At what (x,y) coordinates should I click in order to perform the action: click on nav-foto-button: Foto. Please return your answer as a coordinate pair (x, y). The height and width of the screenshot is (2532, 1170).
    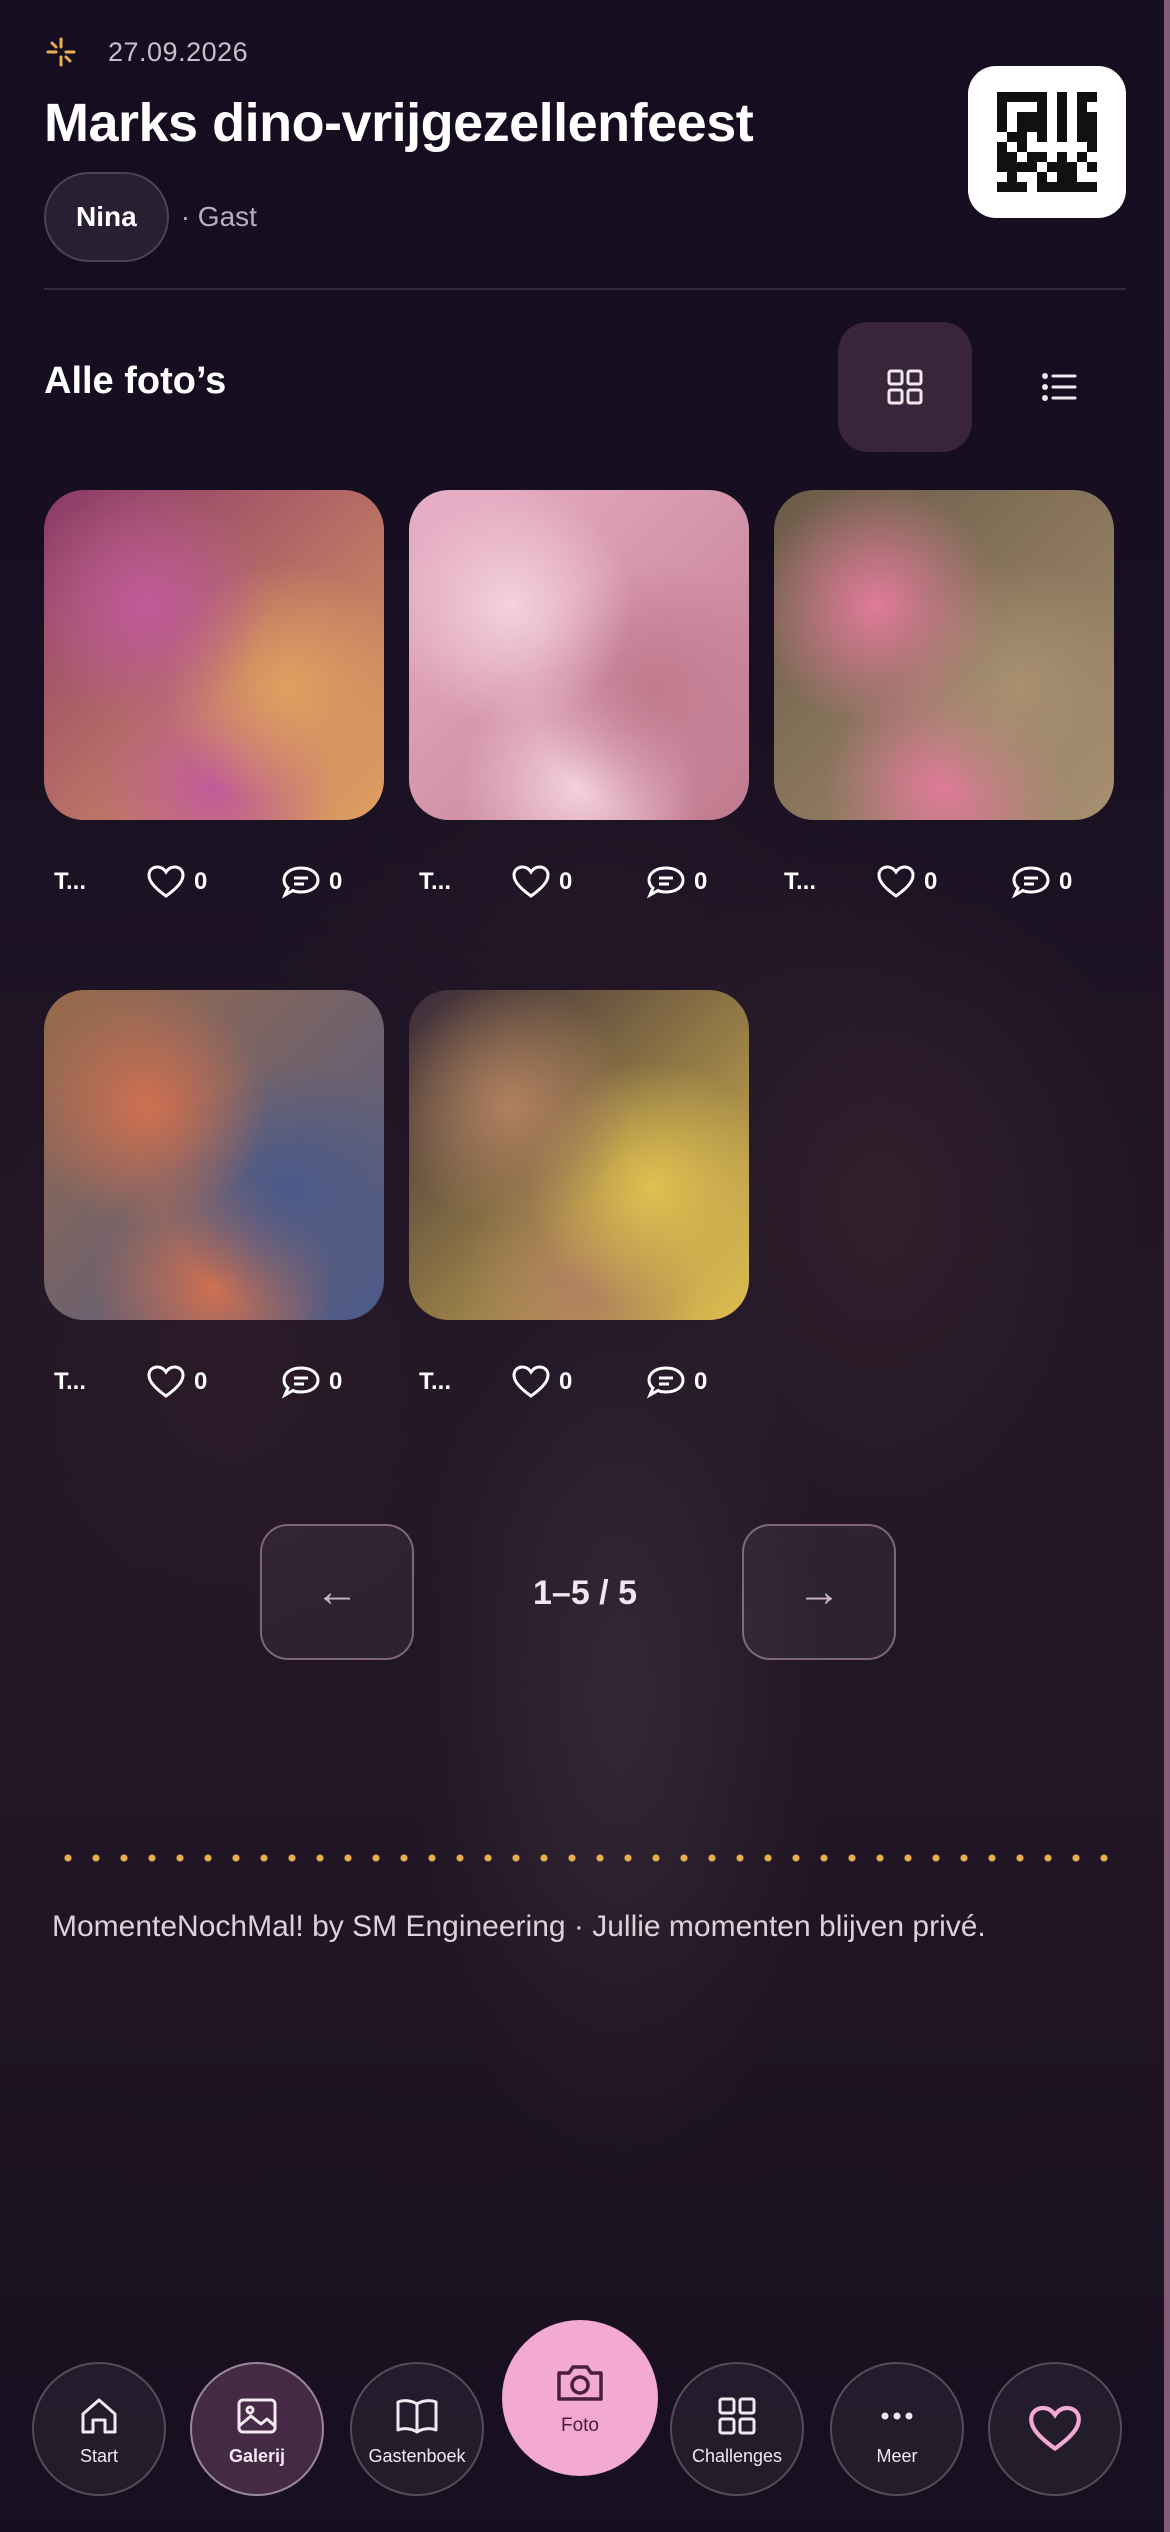
    Looking at the image, I should click on (580, 2398).